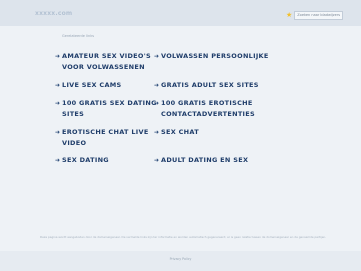  Describe the element at coordinates (319, 15) in the screenshot. I see `bookmark-button: Zoeken naar bladwijzers` at that location.